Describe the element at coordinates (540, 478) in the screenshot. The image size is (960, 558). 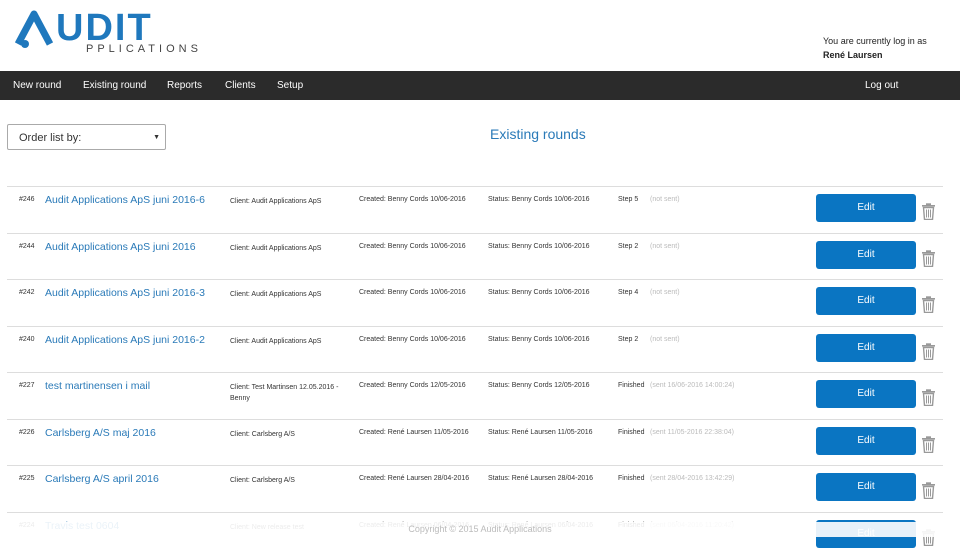
I see `round-status: Status: René Laursen 28/04-2016` at that location.